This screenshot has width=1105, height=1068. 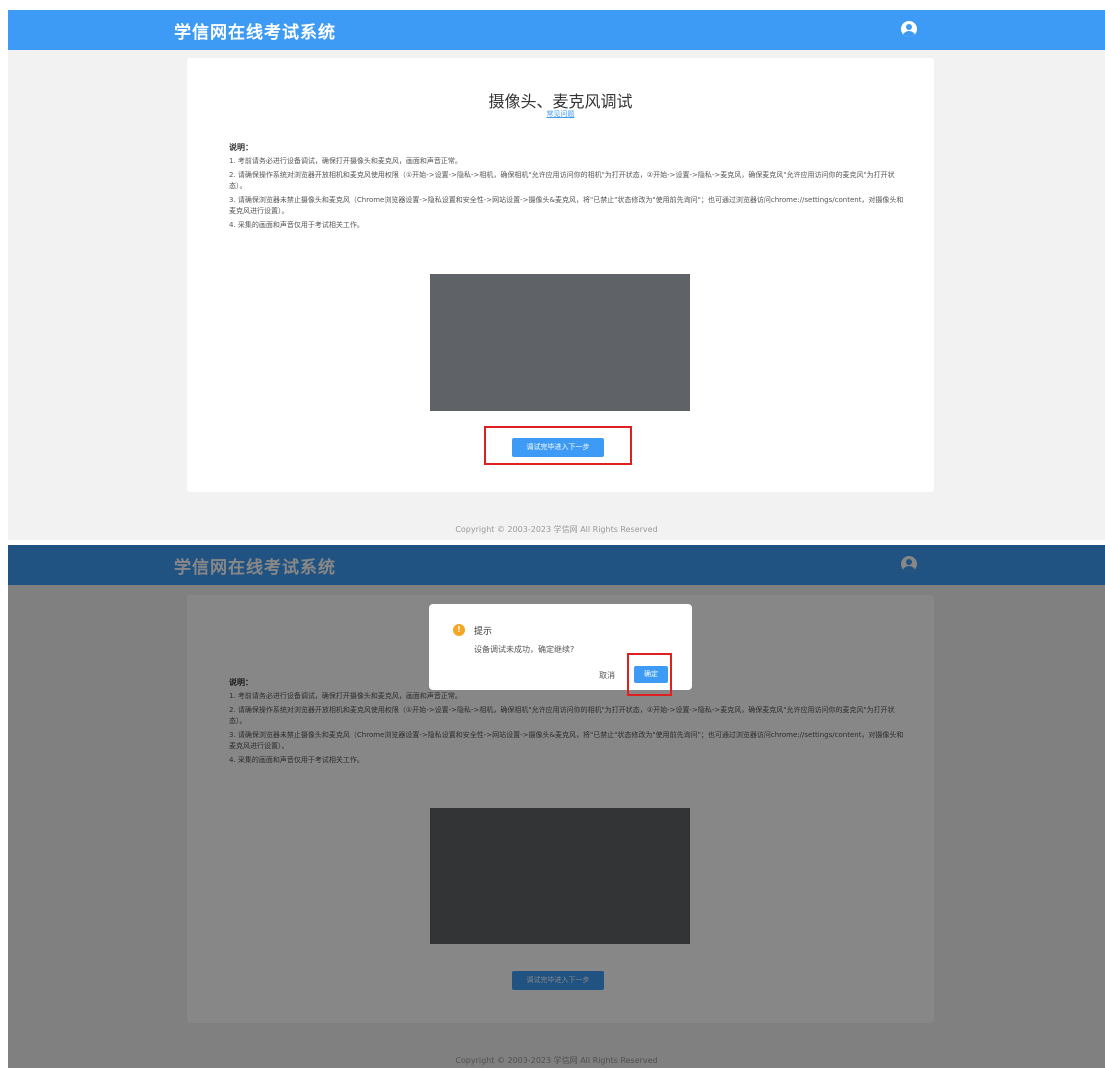 I want to click on cancel-button: 取消, so click(x=607, y=675).